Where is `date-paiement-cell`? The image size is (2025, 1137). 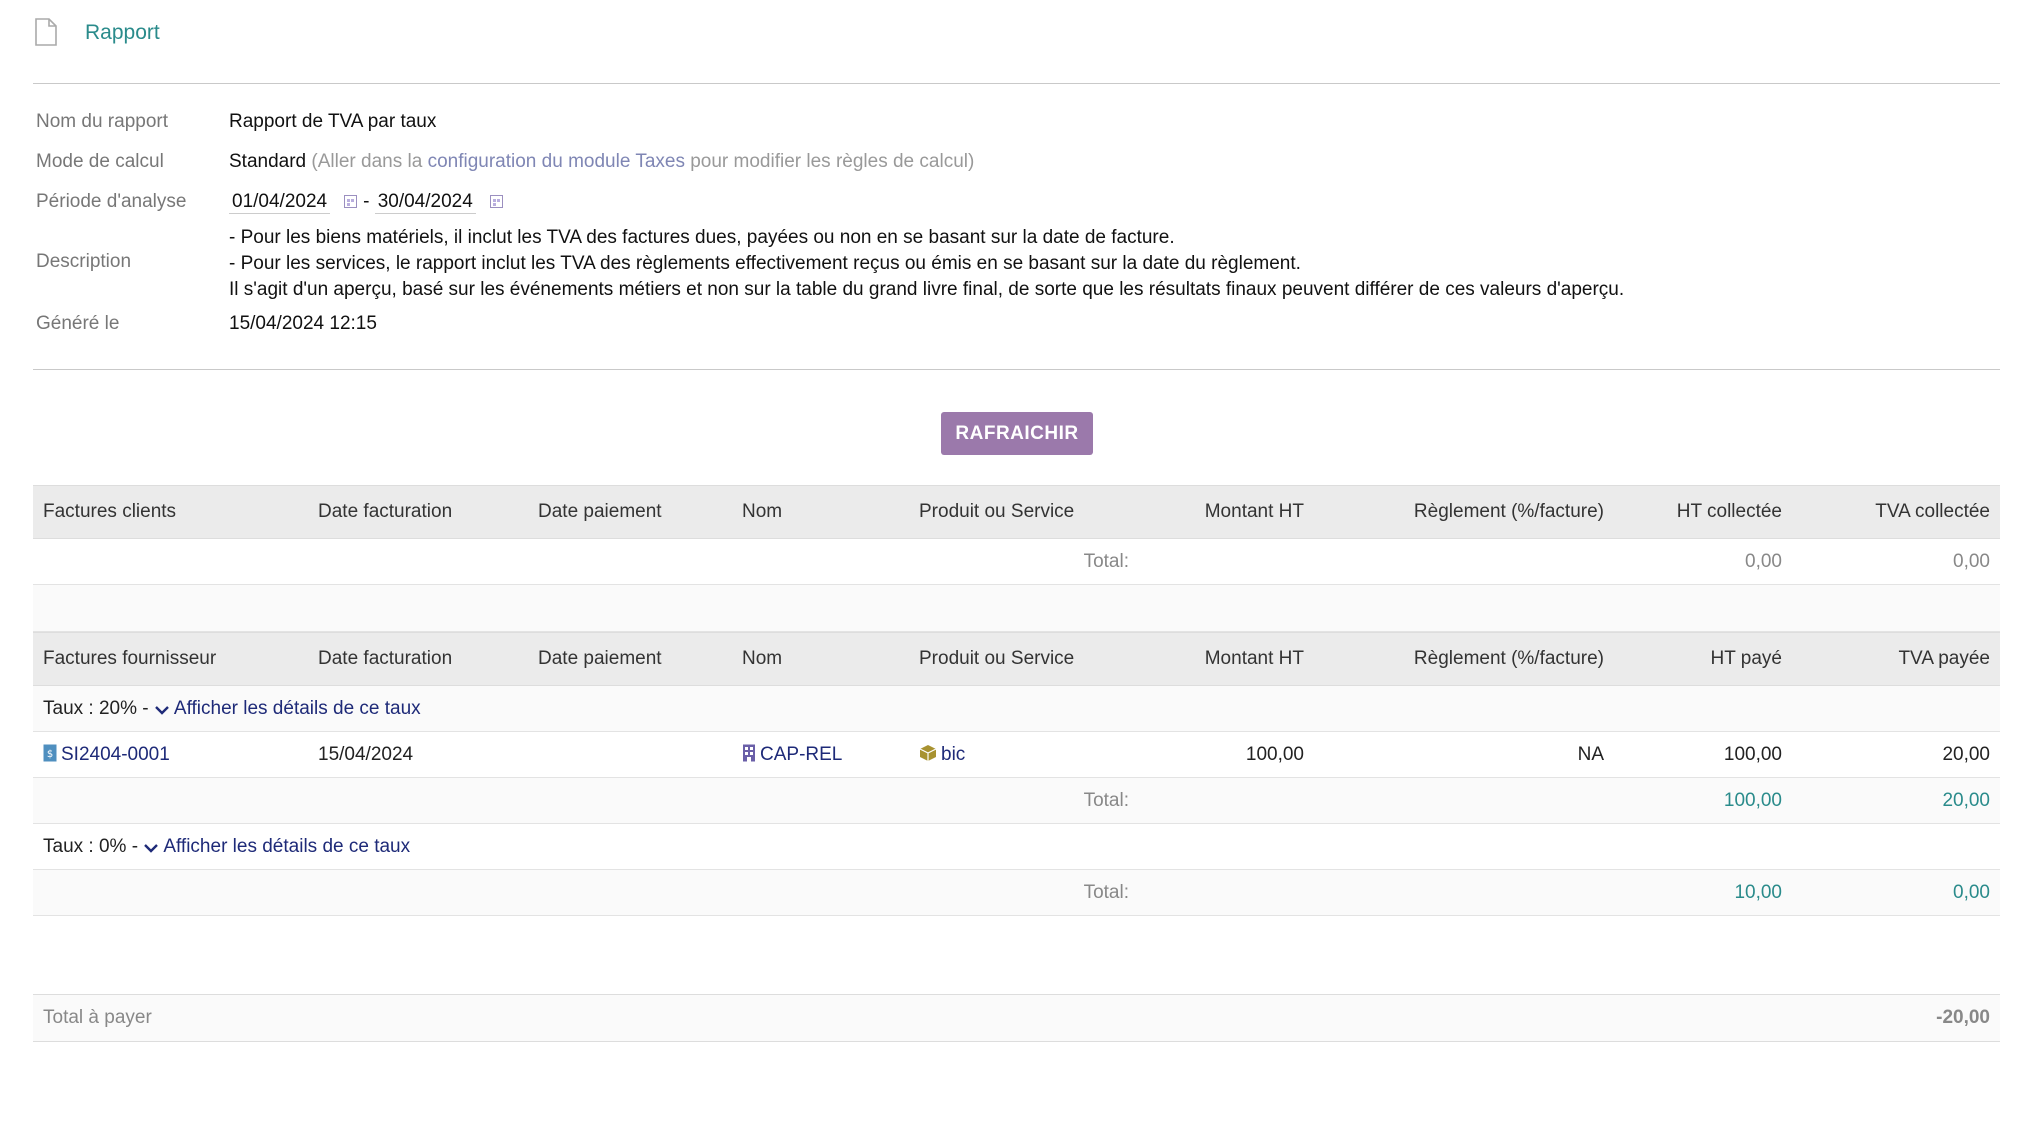 date-paiement-cell is located at coordinates (630, 754).